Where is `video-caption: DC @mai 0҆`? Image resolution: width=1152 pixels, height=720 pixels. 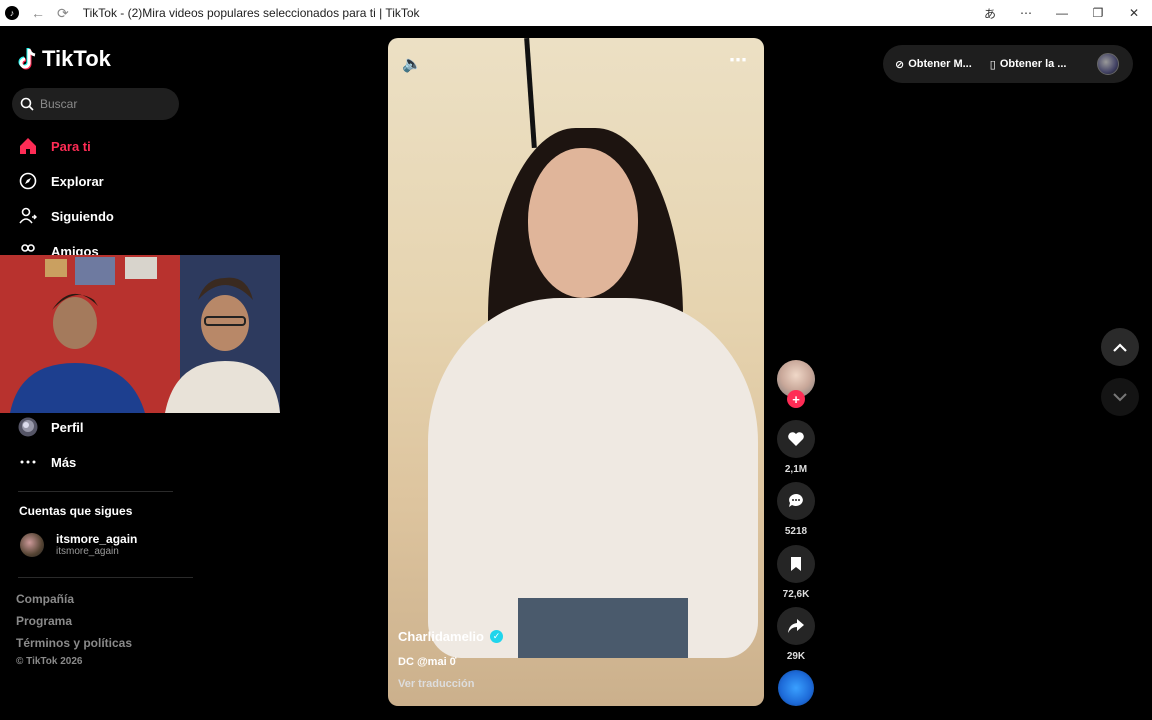 video-caption: DC @mai 0҆ is located at coordinates (427, 662).